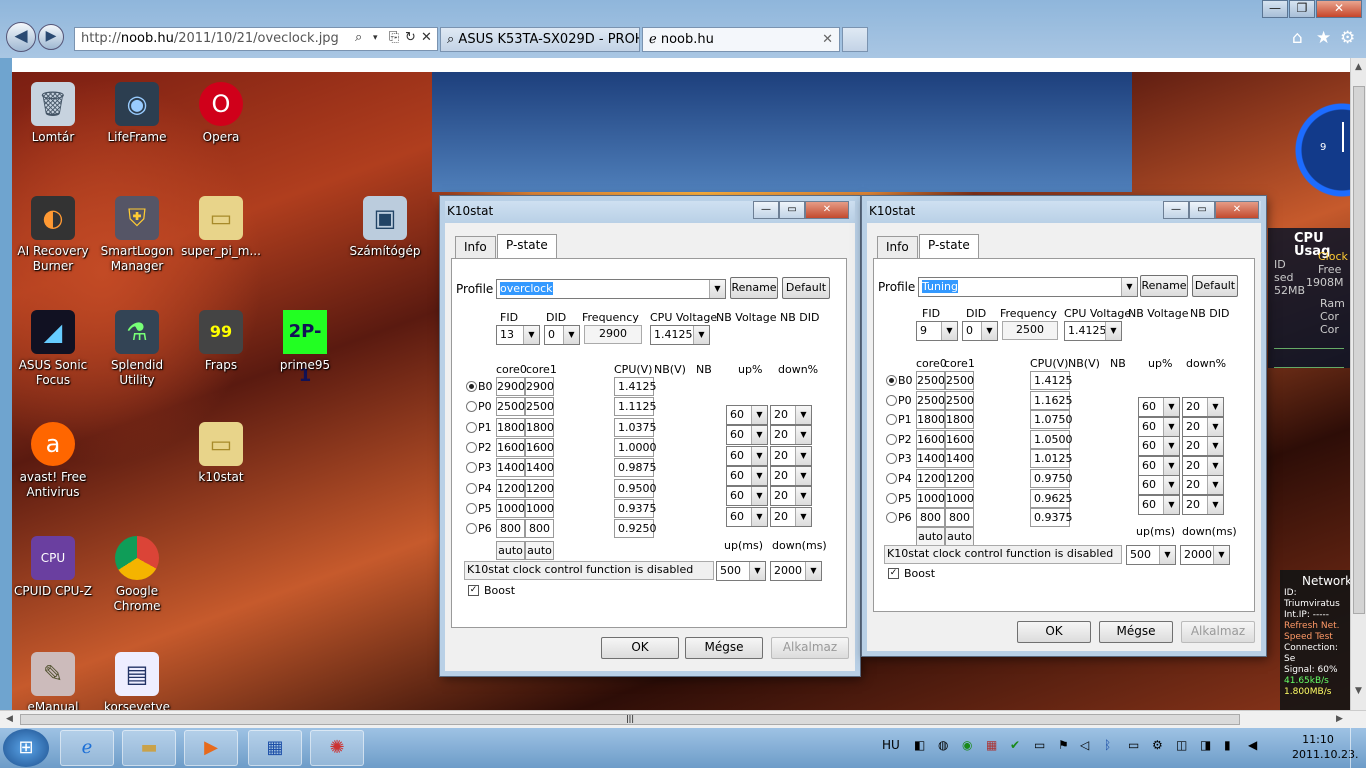 The height and width of the screenshot is (768, 1366). I want to click on core1-cell: 1000, so click(959, 498).